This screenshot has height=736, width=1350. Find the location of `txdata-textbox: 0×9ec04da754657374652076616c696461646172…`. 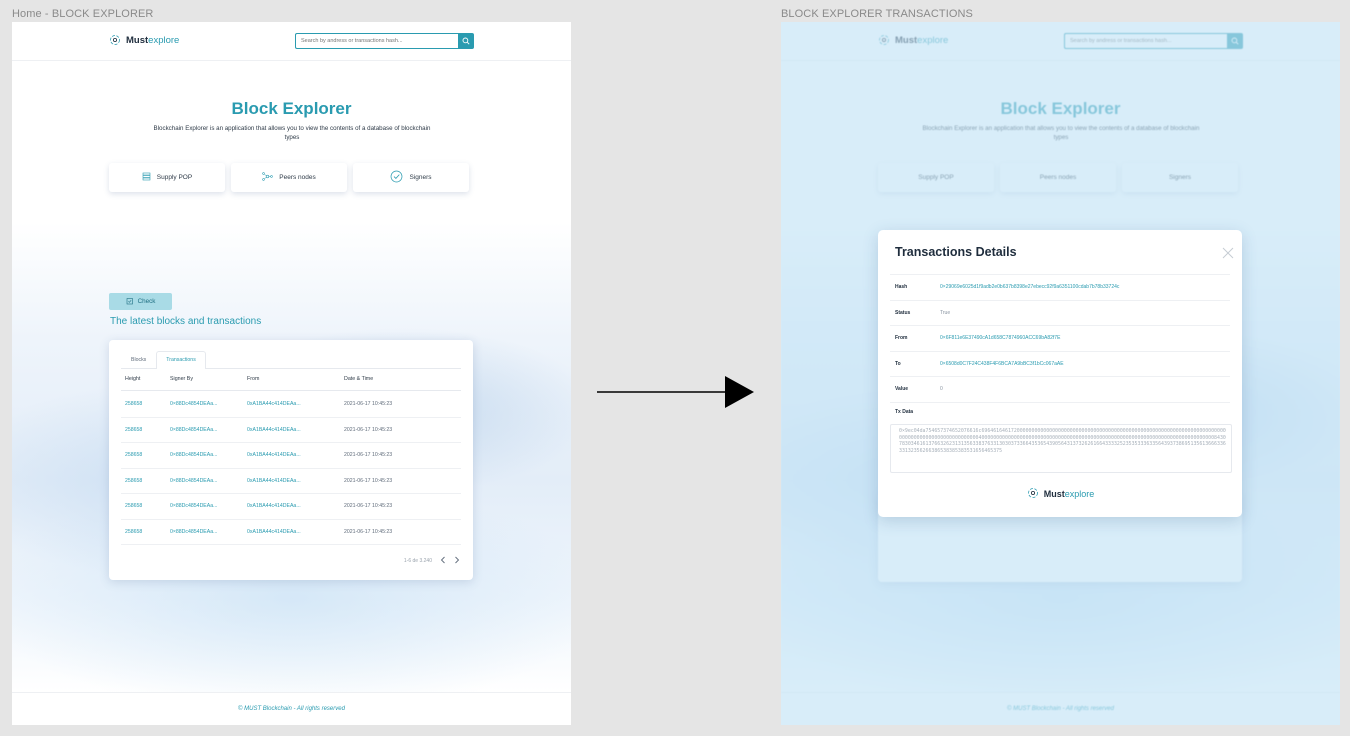

txdata-textbox: 0×9ec04da754657374652076616c696461646172… is located at coordinates (1061, 448).